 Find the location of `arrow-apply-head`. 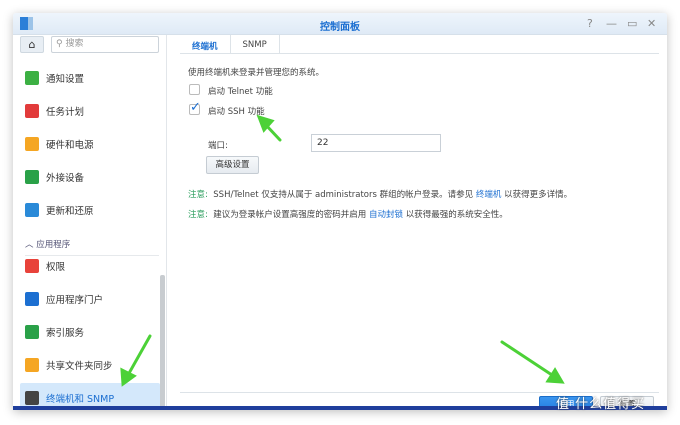

arrow-apply-head is located at coordinates (555, 375).